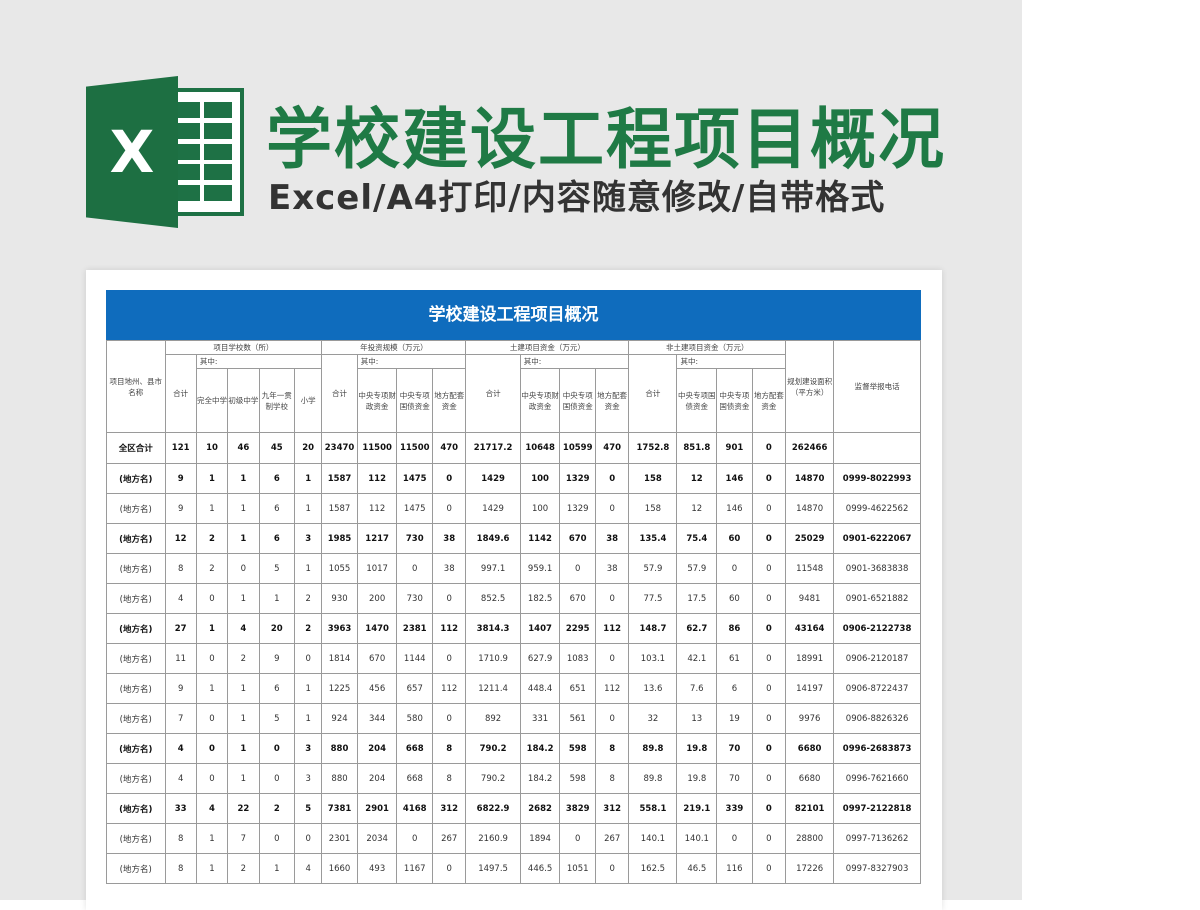  I want to click on header-civil-ofwhich: 其中:, so click(574, 361).